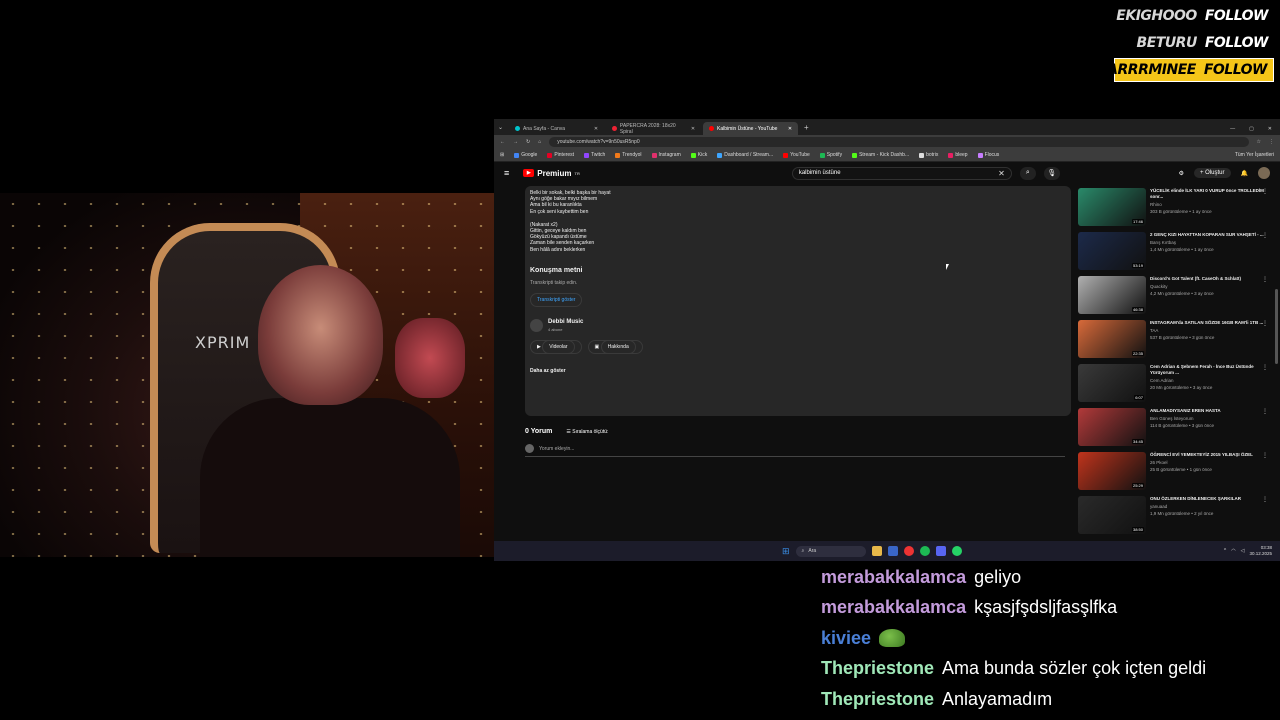  Describe the element at coordinates (1232, 129) in the screenshot. I see `minimize-icon: —` at that location.